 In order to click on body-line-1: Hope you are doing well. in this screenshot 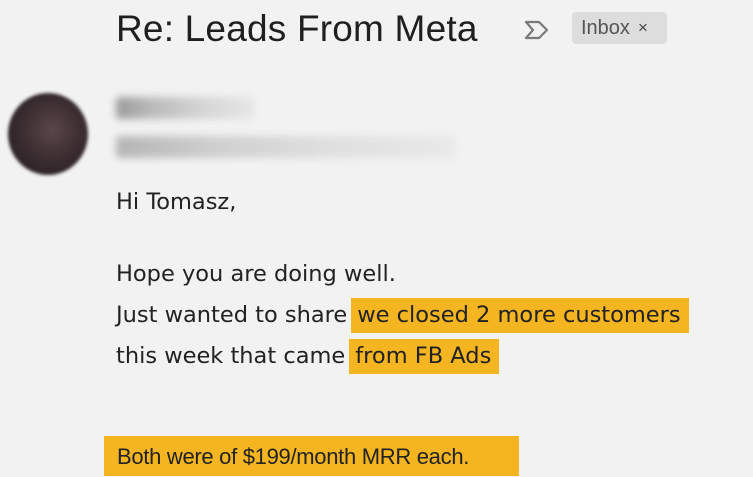, I will do `click(256, 274)`.